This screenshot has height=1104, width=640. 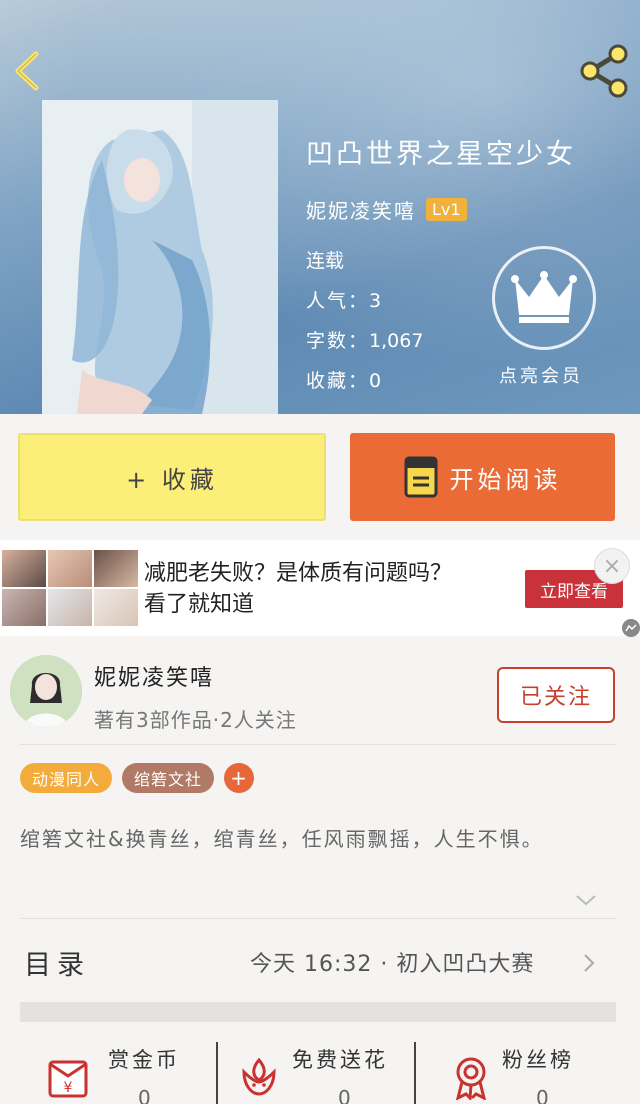 What do you see at coordinates (298, 573) in the screenshot?
I see `ad-headline: 减肥老失败？是体质有问题吗？` at bounding box center [298, 573].